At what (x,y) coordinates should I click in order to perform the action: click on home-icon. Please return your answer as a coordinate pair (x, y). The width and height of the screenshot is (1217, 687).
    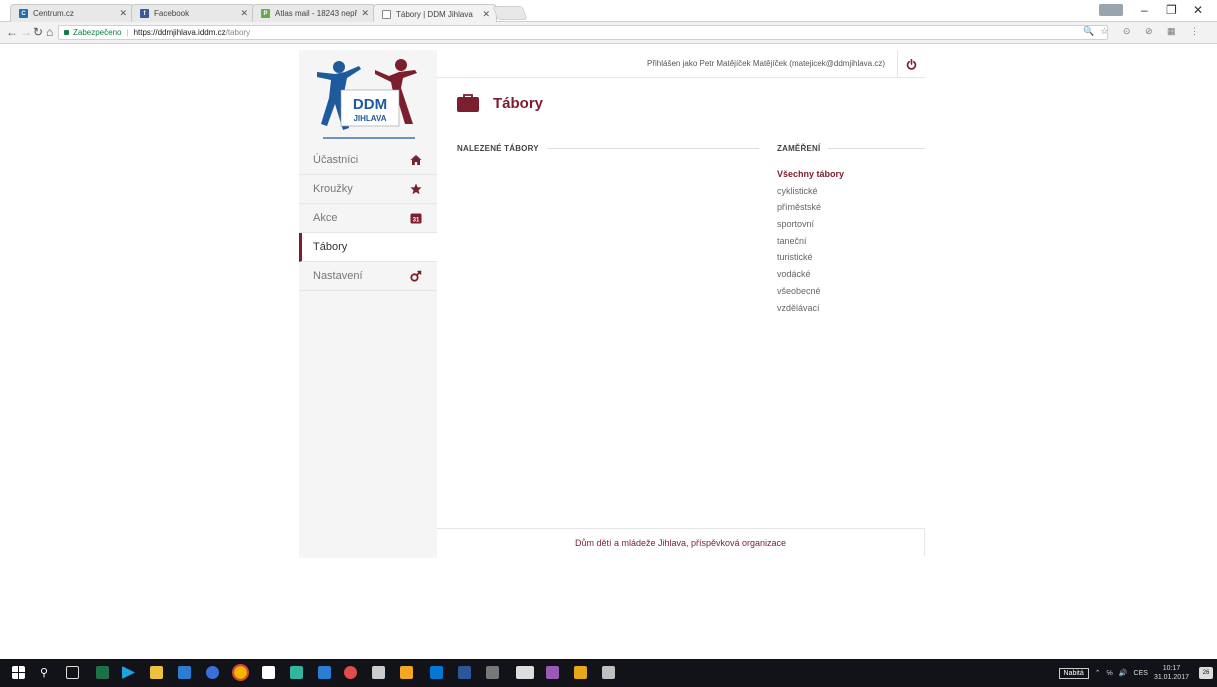
    Looking at the image, I should click on (416, 160).